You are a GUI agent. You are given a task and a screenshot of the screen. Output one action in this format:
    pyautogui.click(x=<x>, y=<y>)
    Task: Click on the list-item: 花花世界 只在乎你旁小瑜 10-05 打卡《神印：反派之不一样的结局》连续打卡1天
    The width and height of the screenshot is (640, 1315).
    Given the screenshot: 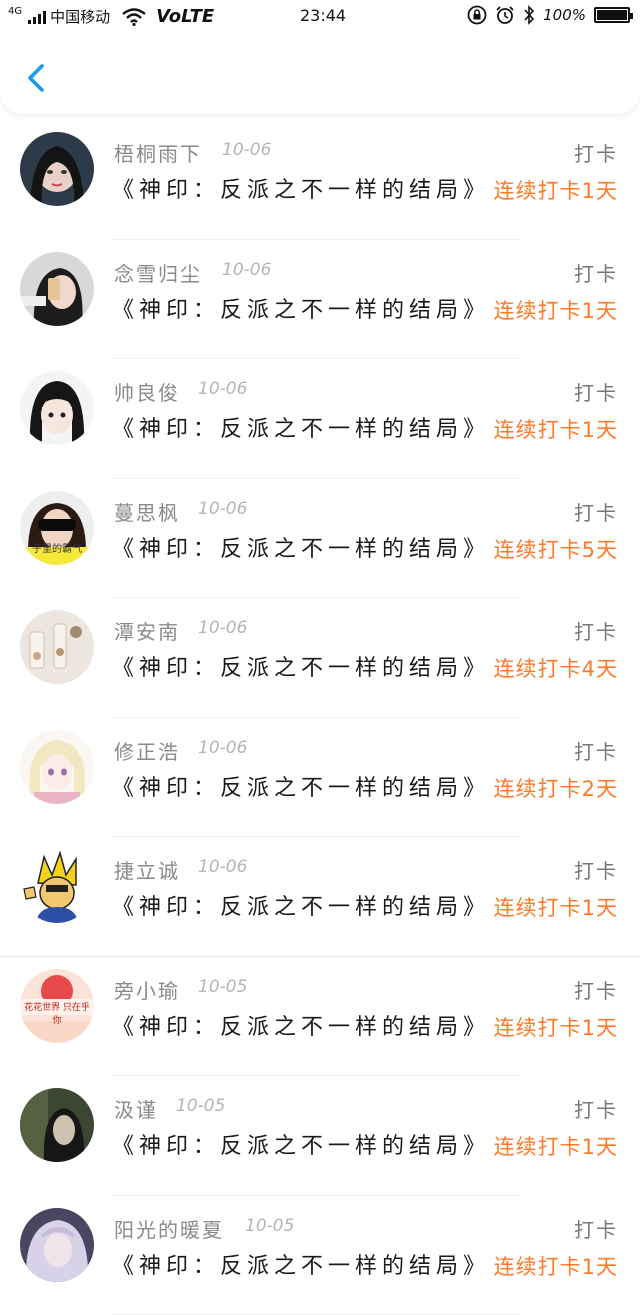 What is the action you would take?
    pyautogui.click(x=320, y=1017)
    